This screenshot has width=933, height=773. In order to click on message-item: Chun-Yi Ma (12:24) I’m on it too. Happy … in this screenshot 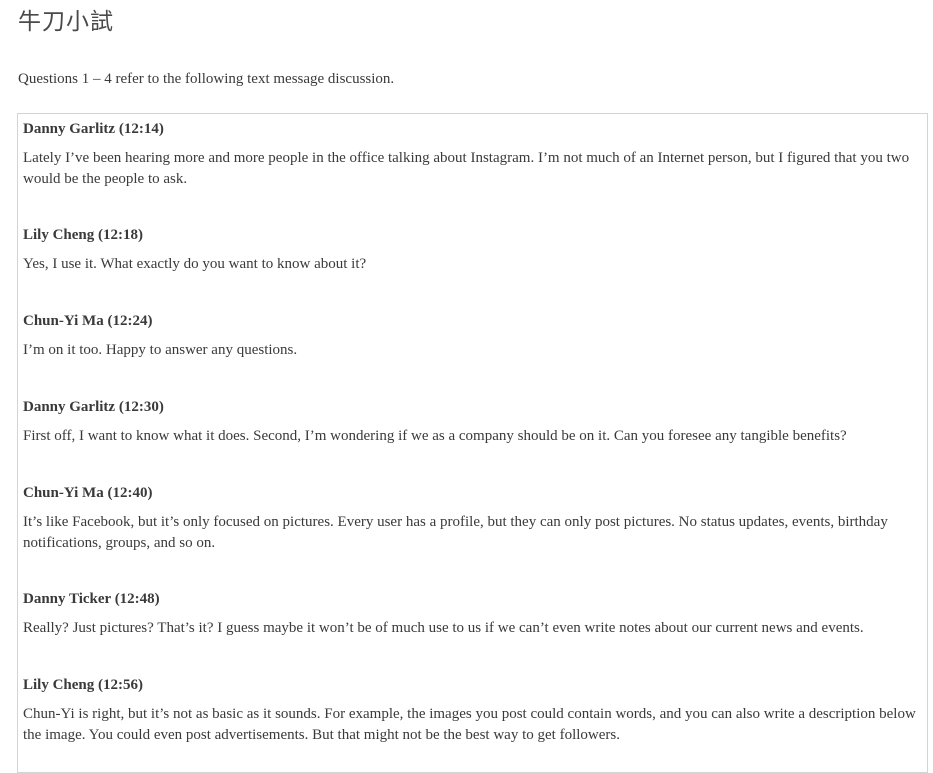, I will do `click(473, 336)`.